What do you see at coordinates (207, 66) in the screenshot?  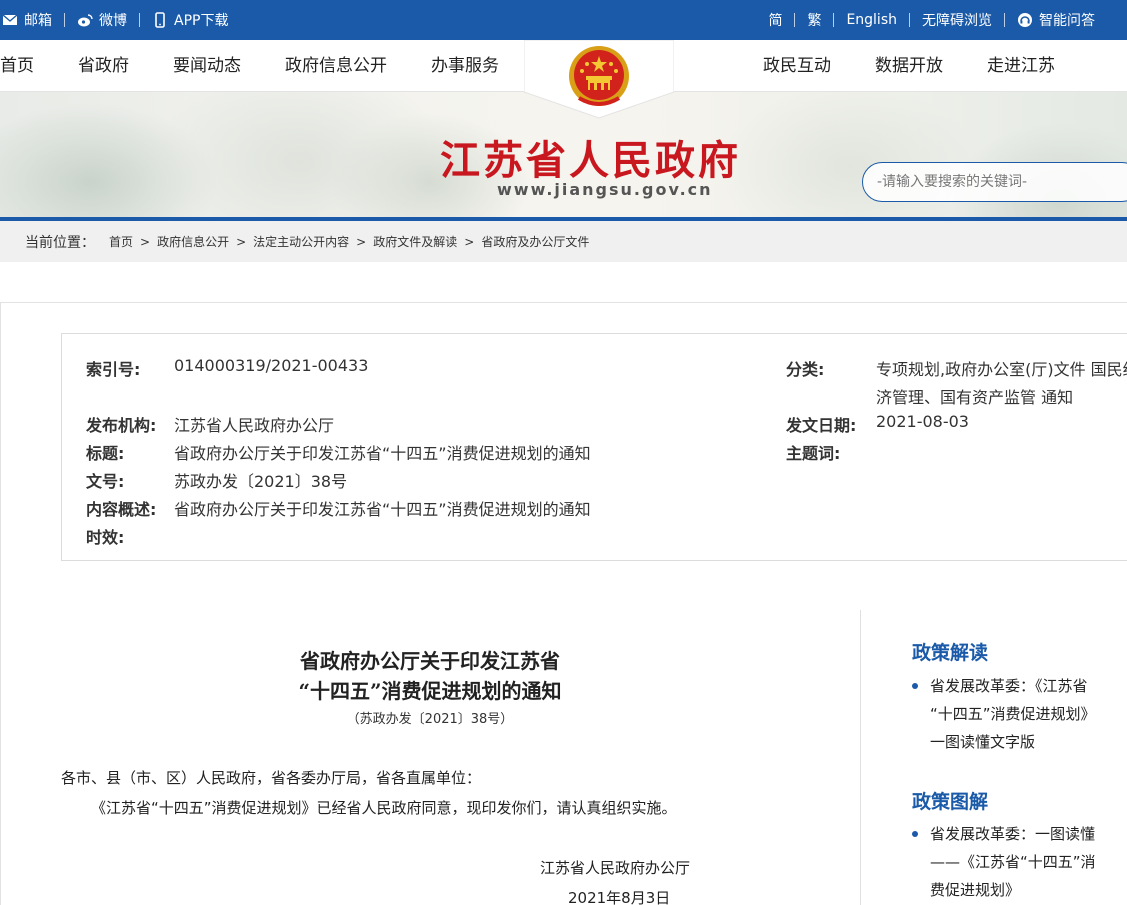 I see `nav-news: 要闻动态` at bounding box center [207, 66].